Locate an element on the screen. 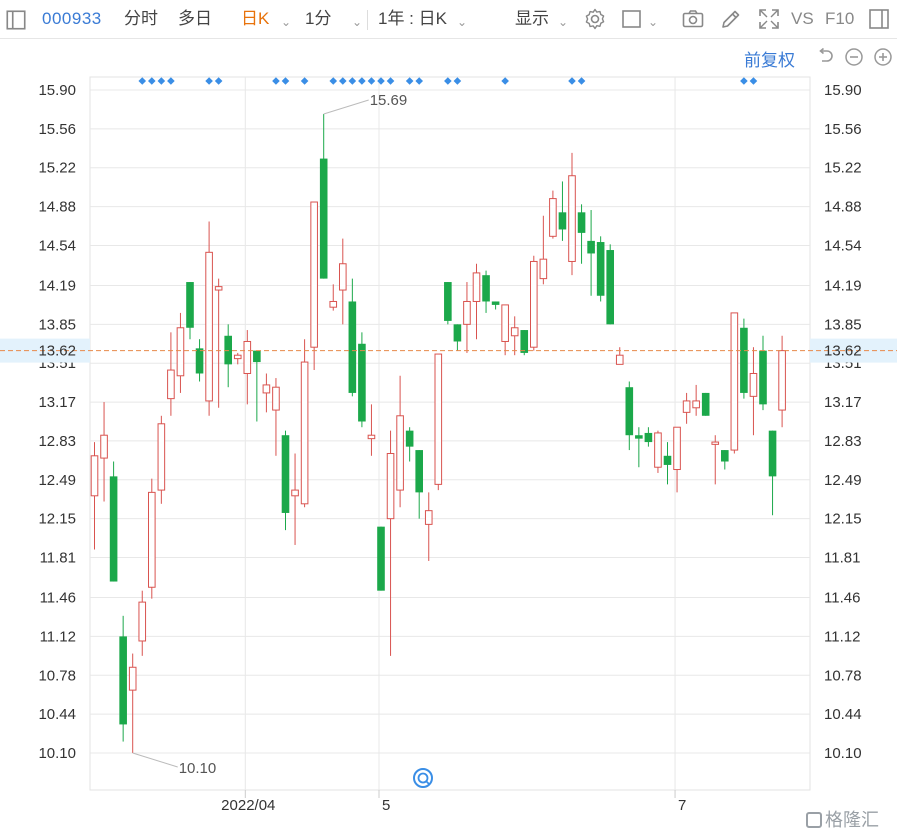 This screenshot has width=897, height=838. y-tick-label-right: 14.88 is located at coordinates (843, 207).